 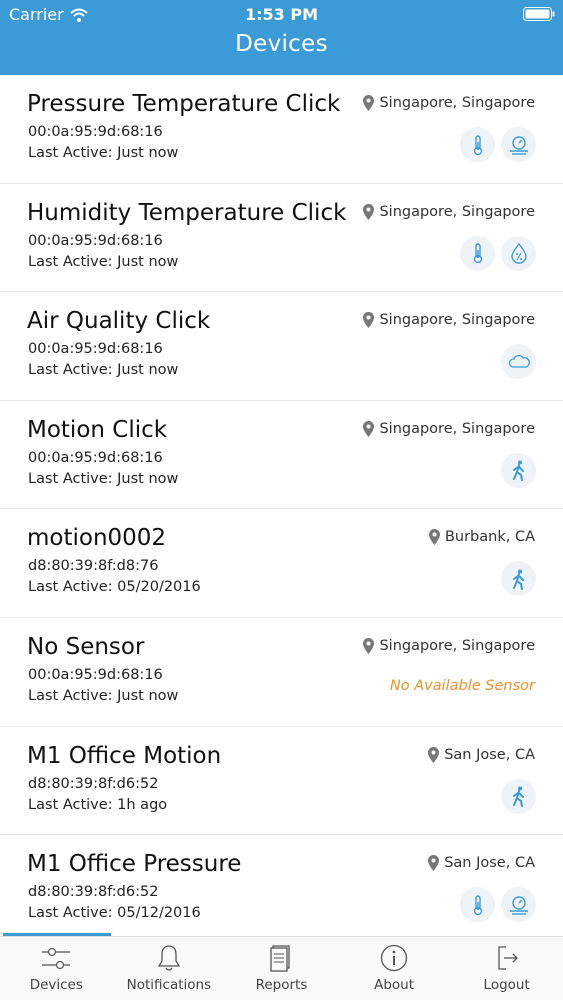 I want to click on location-label: San Jose, CA, so click(x=489, y=863).